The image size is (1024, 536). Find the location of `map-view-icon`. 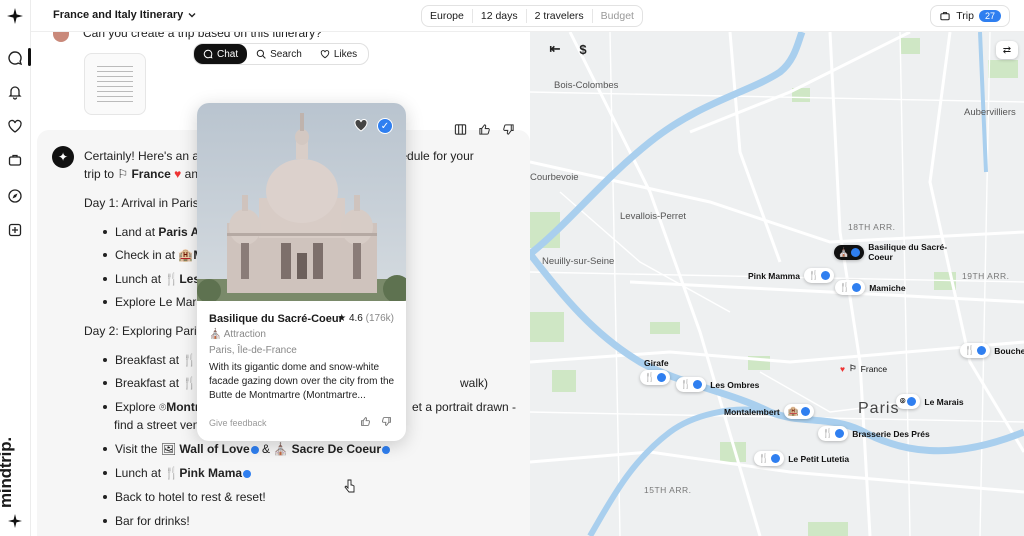

map-view-icon is located at coordinates (460, 129).